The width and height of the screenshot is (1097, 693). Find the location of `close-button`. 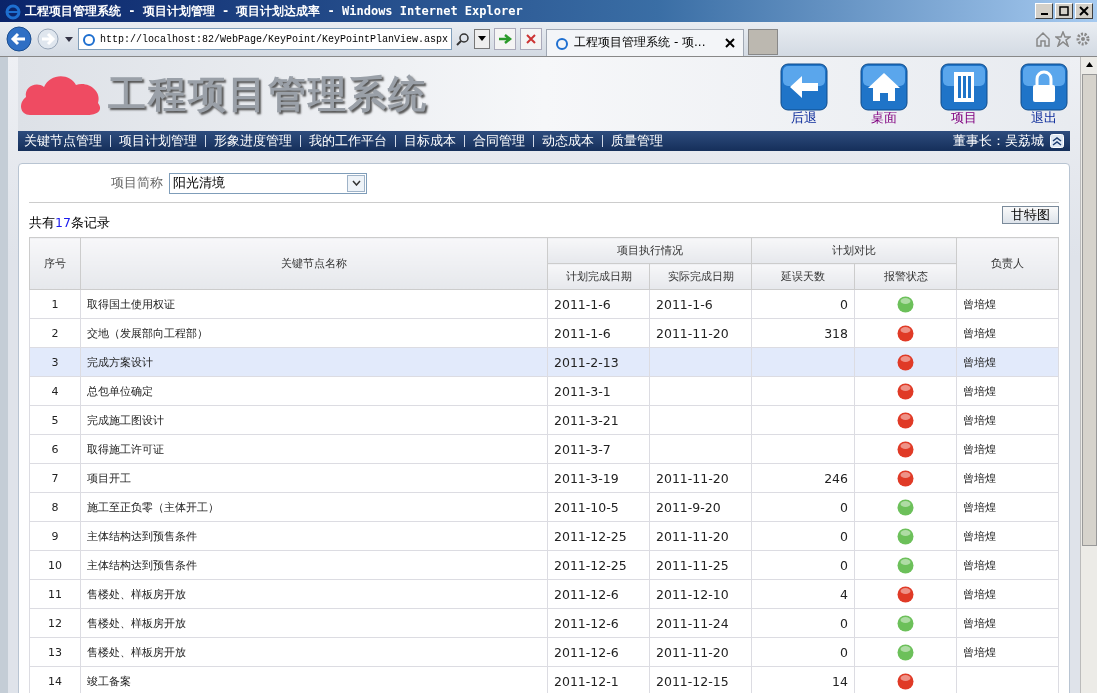

close-button is located at coordinates (1084, 11).